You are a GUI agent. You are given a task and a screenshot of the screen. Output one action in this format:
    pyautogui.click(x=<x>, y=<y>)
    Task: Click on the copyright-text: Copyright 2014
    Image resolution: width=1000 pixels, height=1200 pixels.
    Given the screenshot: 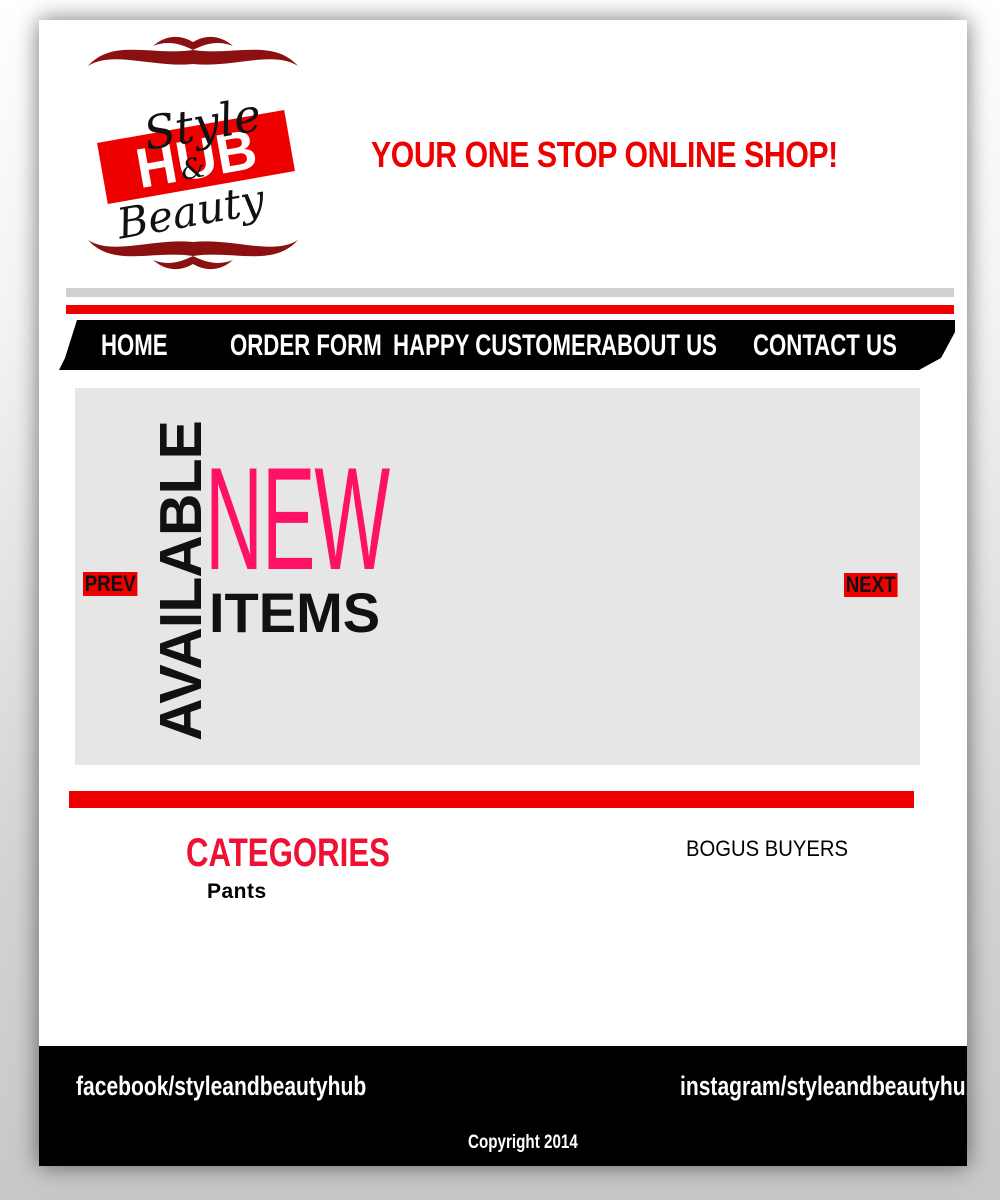 What is the action you would take?
    pyautogui.click(x=523, y=1142)
    